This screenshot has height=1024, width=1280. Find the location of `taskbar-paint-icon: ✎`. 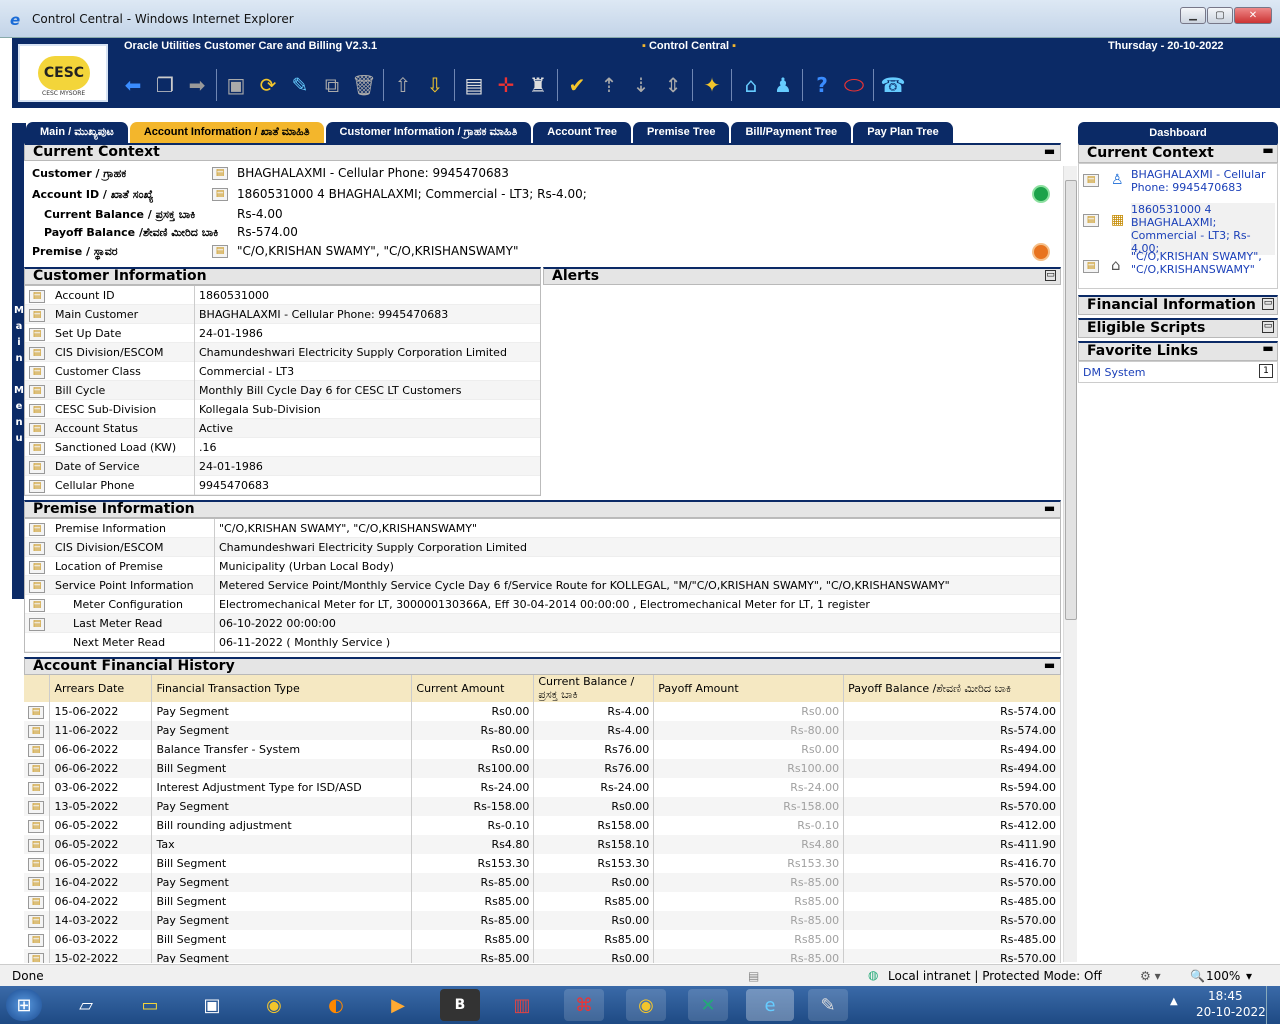

taskbar-paint-icon: ✎ is located at coordinates (828, 1005).